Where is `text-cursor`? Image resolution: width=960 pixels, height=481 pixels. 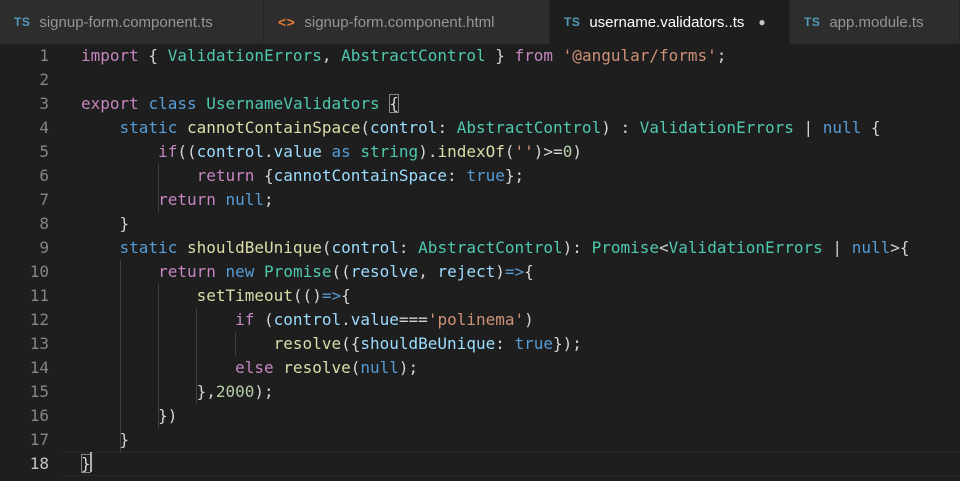 text-cursor is located at coordinates (91, 462).